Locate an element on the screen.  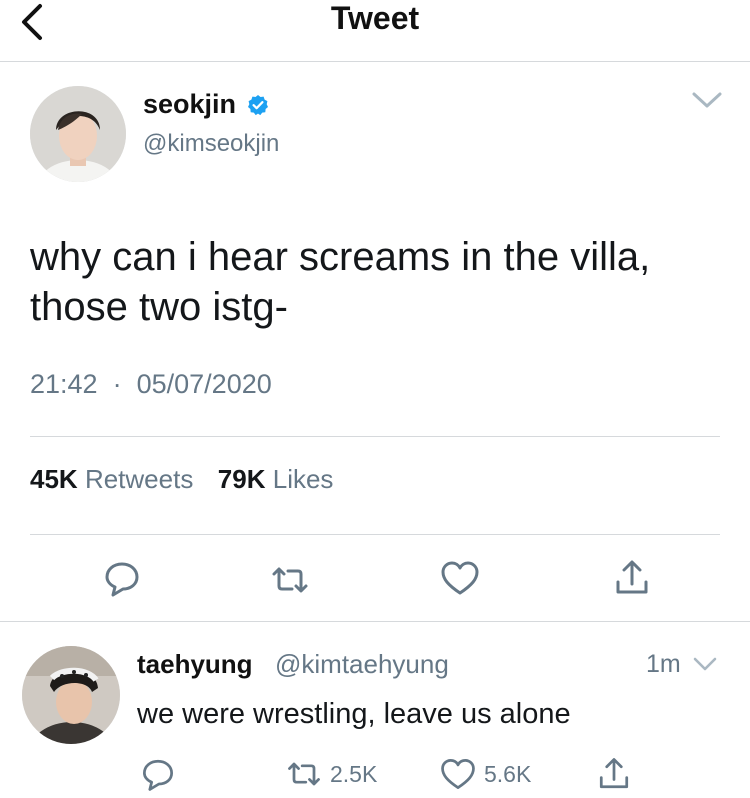
likes-label: Likes is located at coordinates (303, 479).